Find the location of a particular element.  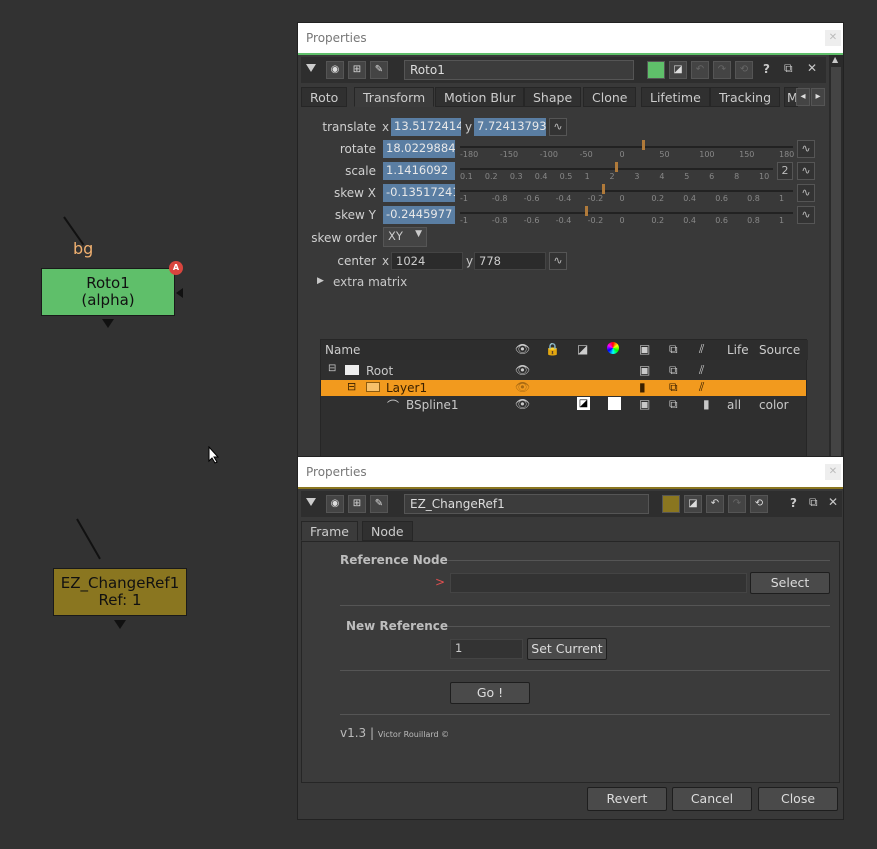

col-source: Source is located at coordinates (779, 350).